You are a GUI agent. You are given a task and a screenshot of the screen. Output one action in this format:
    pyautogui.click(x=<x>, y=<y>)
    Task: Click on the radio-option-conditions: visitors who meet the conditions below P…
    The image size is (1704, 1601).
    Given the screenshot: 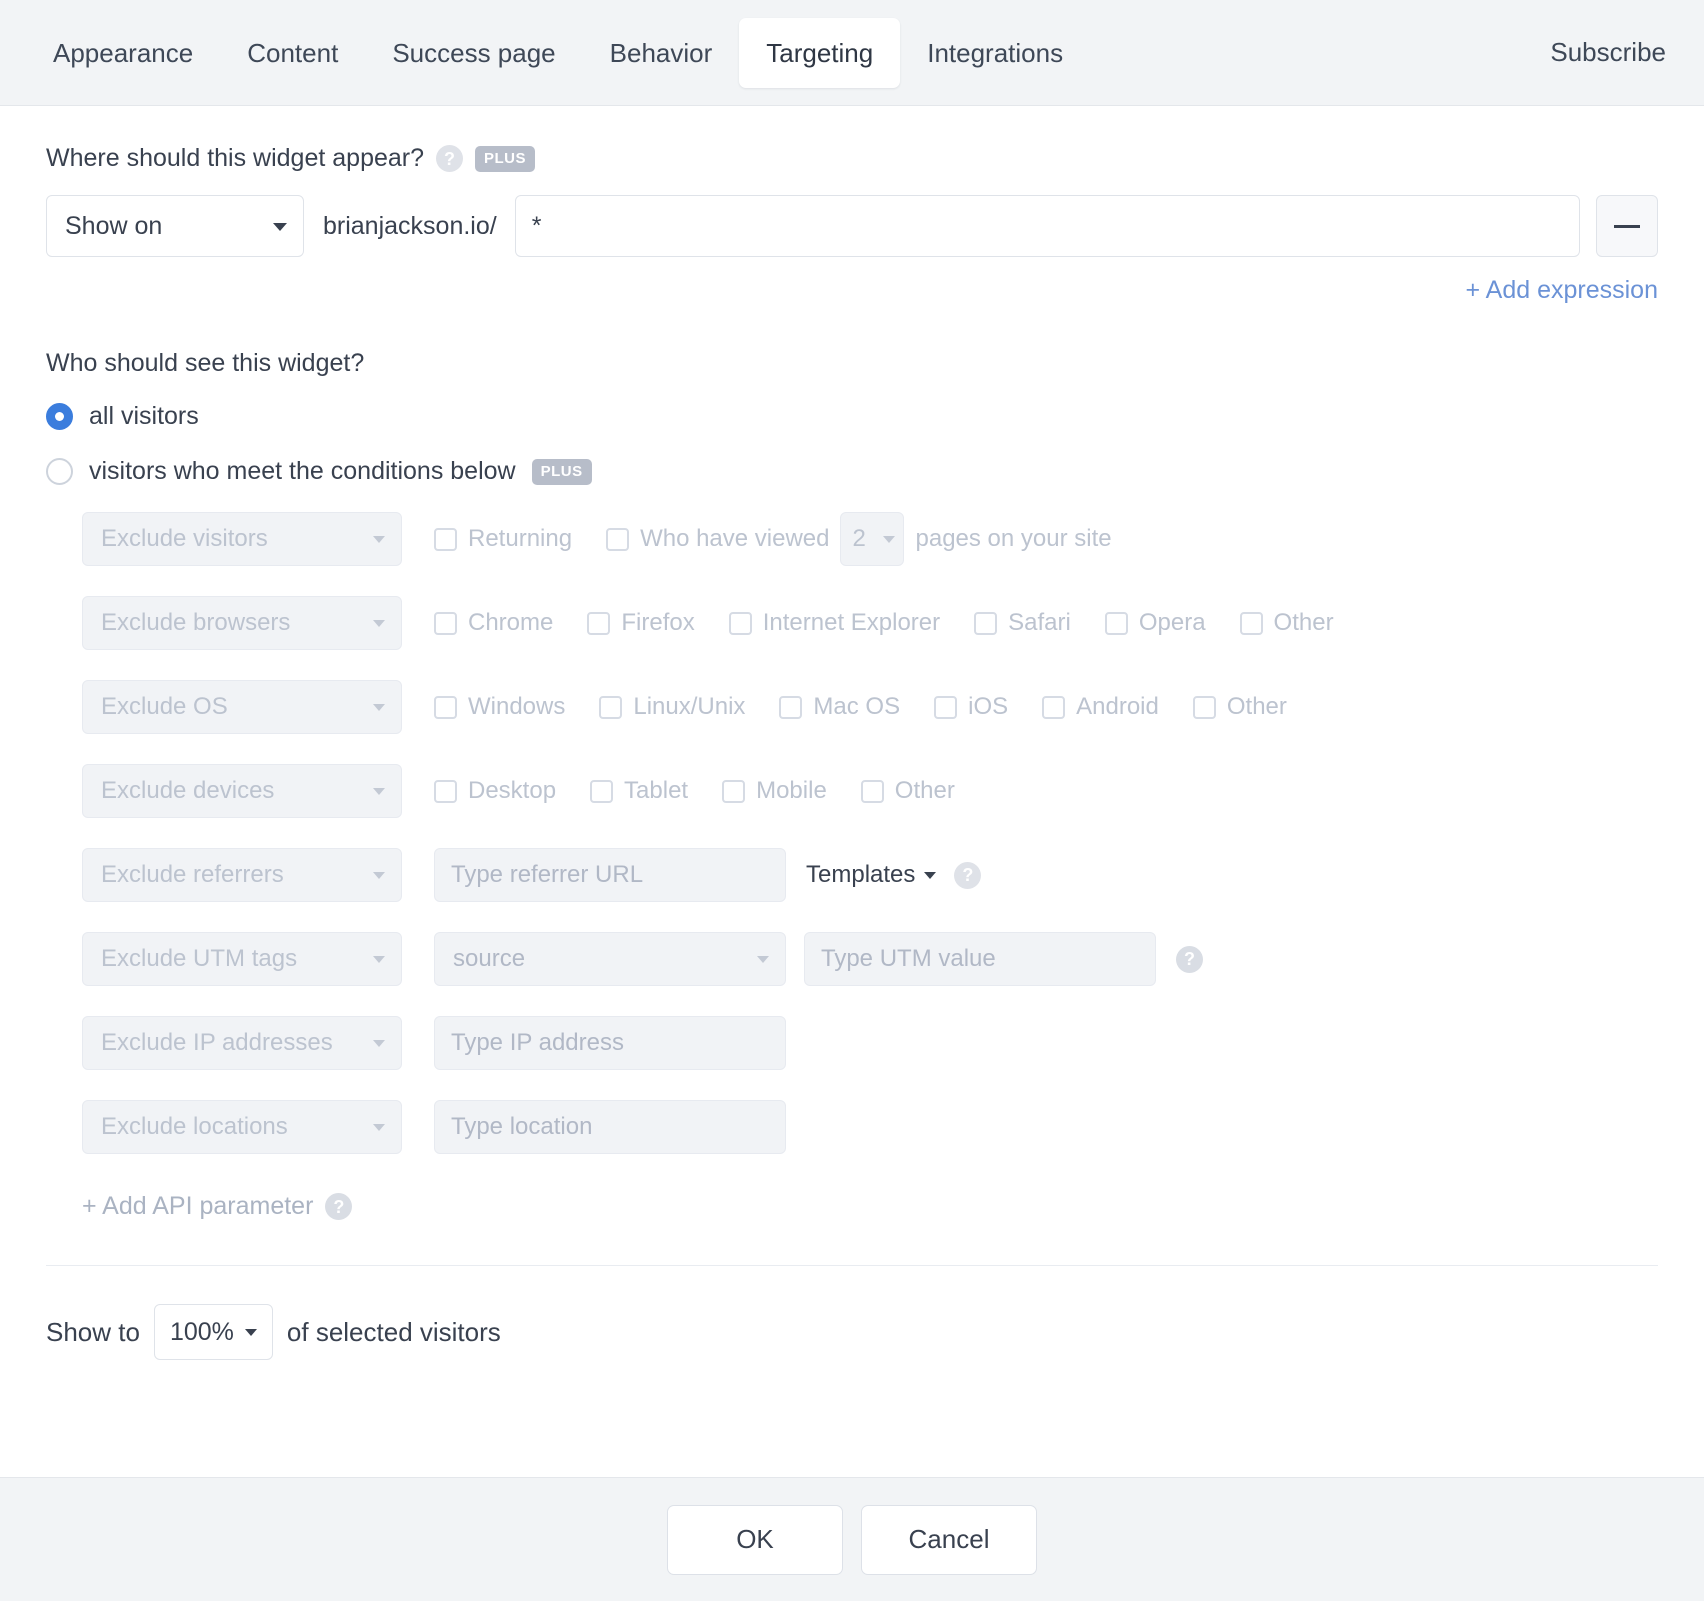 What is the action you would take?
    pyautogui.click(x=852, y=471)
    